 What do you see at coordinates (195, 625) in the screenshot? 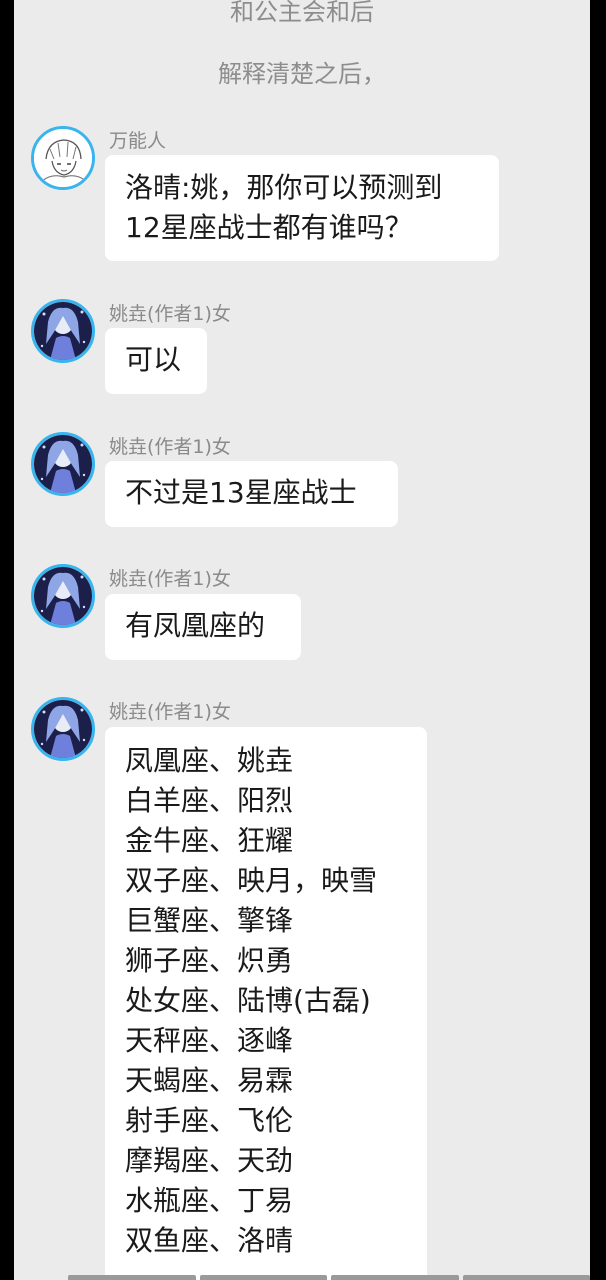
I see `message-text: 有凤凰座的` at bounding box center [195, 625].